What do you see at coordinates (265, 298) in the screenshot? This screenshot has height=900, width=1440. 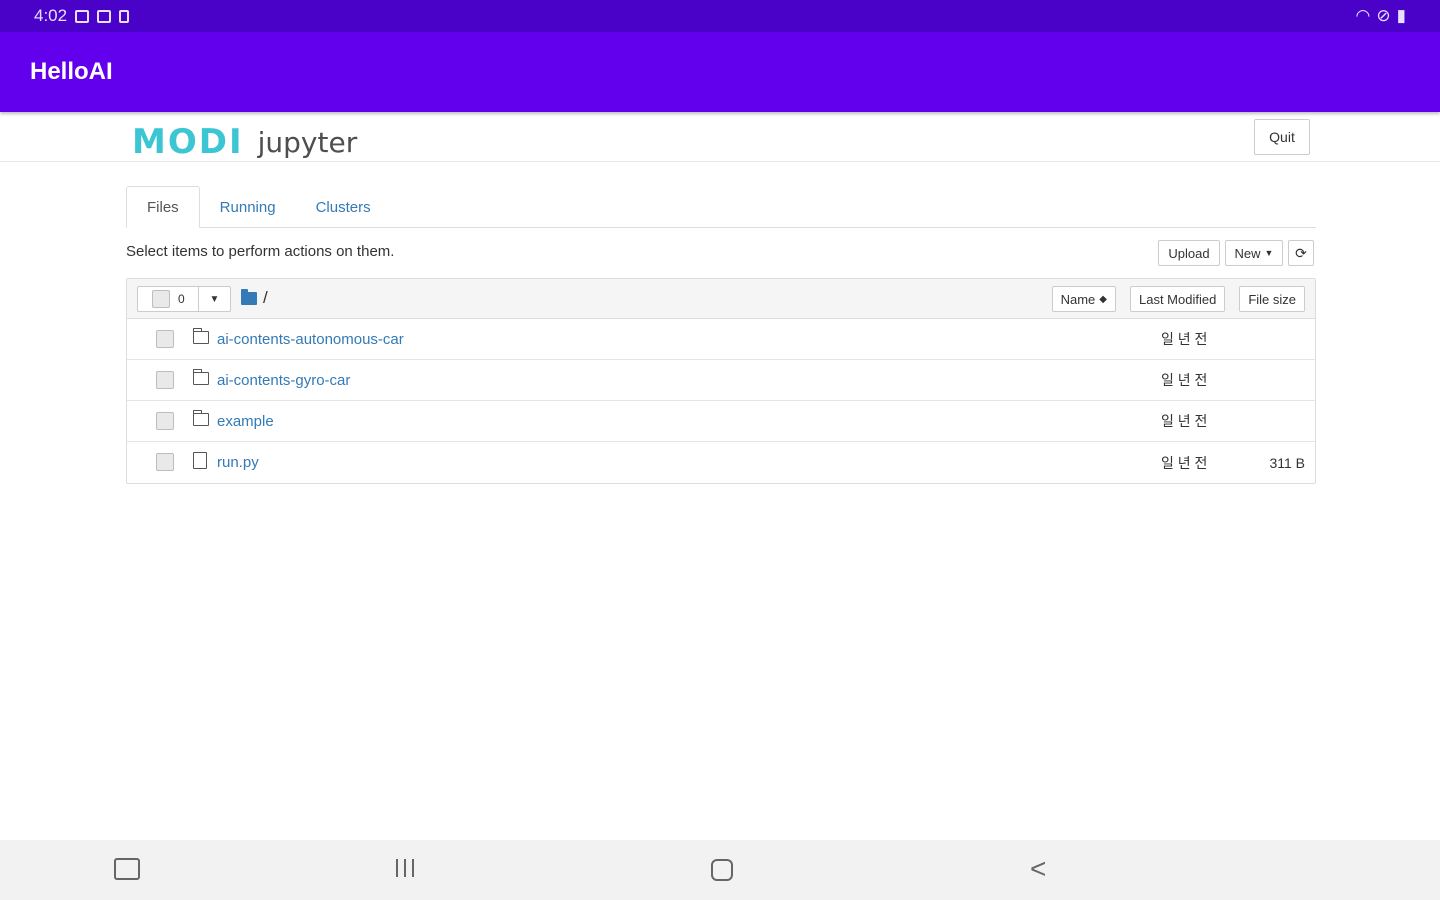 I see `breadcrumb-root: /` at bounding box center [265, 298].